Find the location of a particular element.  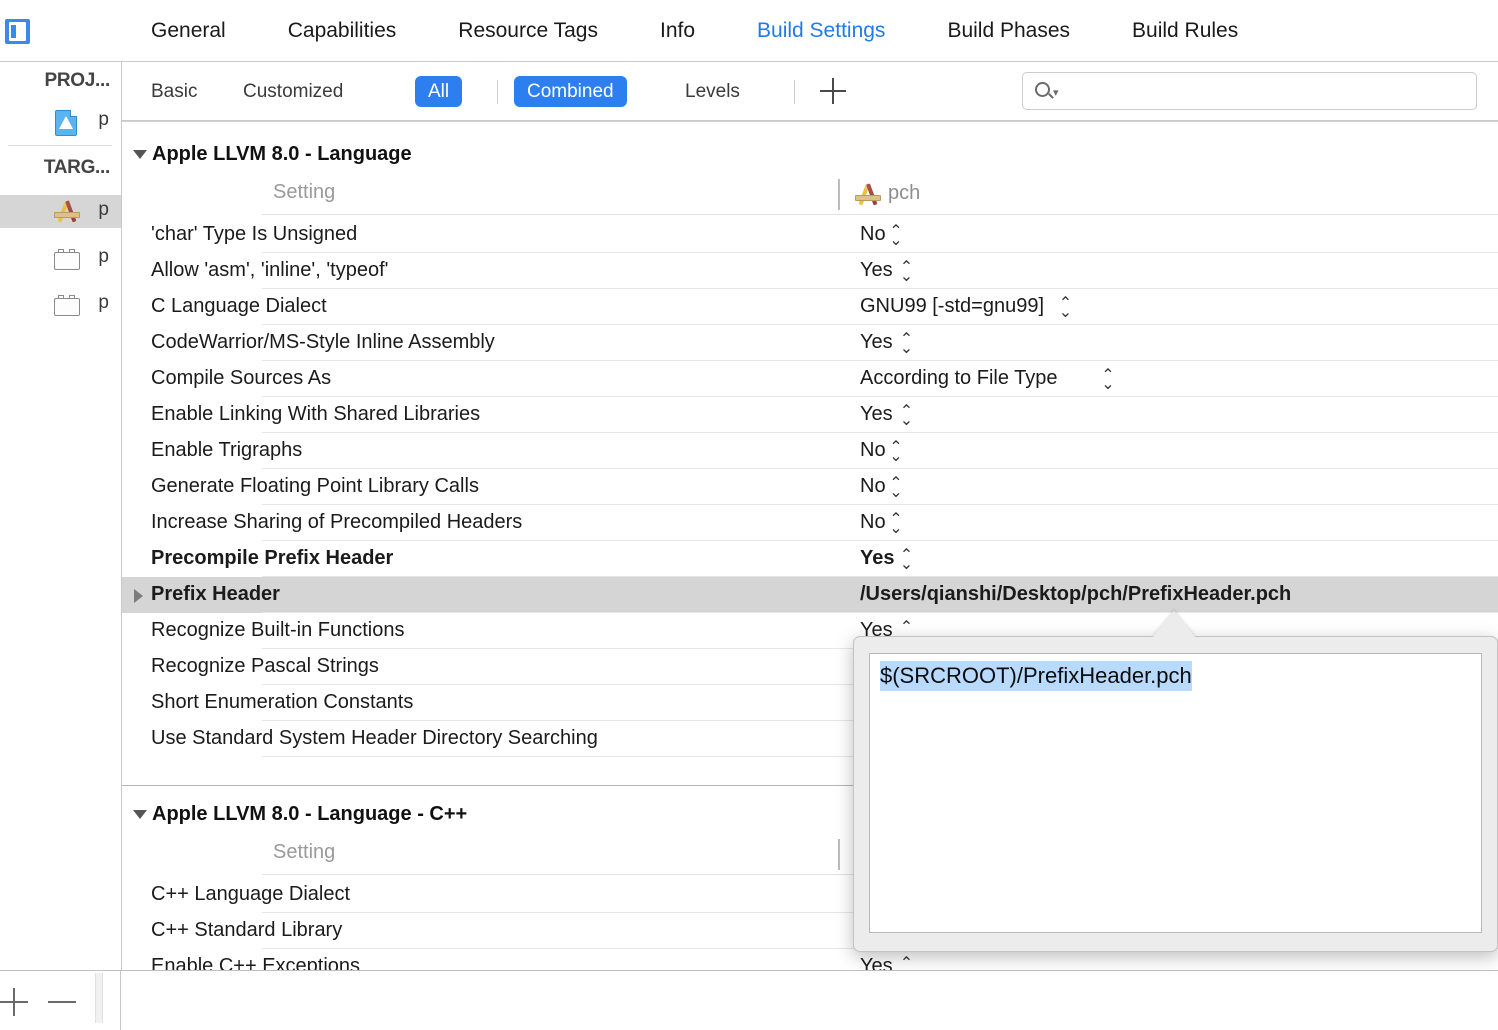

sidebar-item-project: p is located at coordinates (60, 121).